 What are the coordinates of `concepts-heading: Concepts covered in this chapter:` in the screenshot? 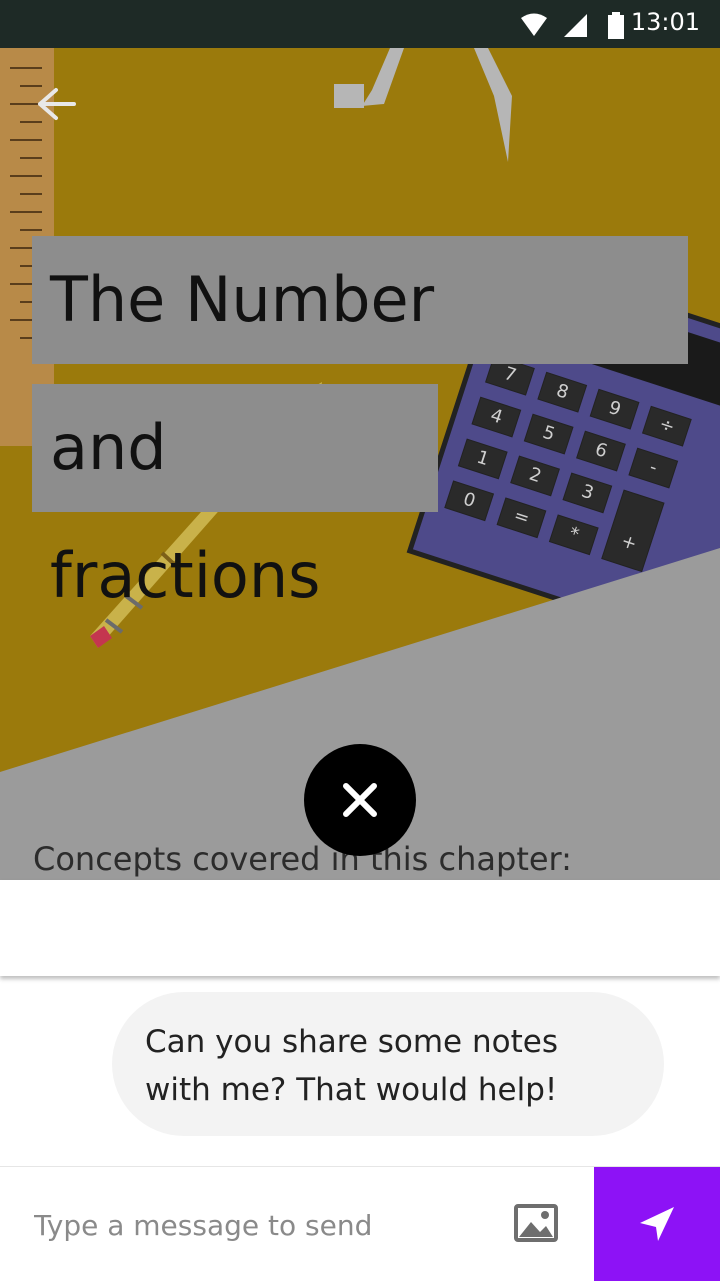 It's located at (302, 859).